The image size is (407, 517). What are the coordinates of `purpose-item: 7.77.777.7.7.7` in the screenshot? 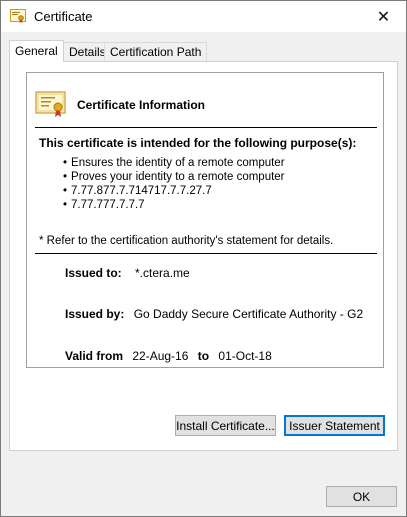 It's located at (174, 205).